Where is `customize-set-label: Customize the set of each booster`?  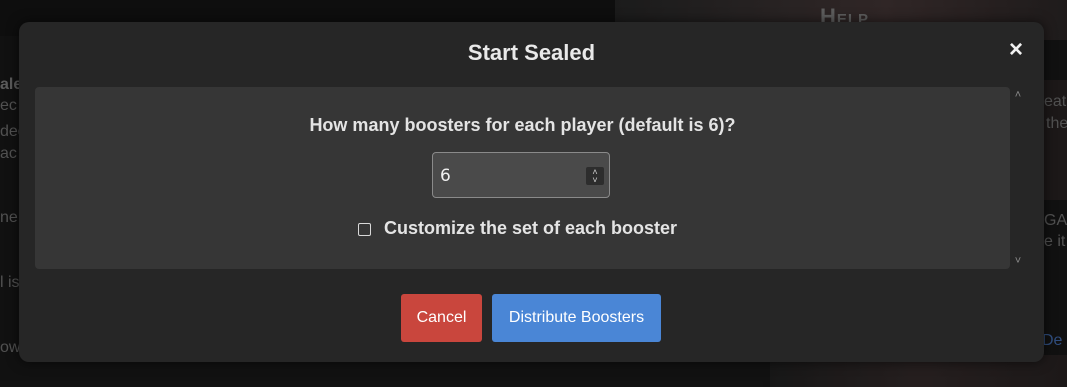 customize-set-label: Customize the set of each booster is located at coordinates (530, 228).